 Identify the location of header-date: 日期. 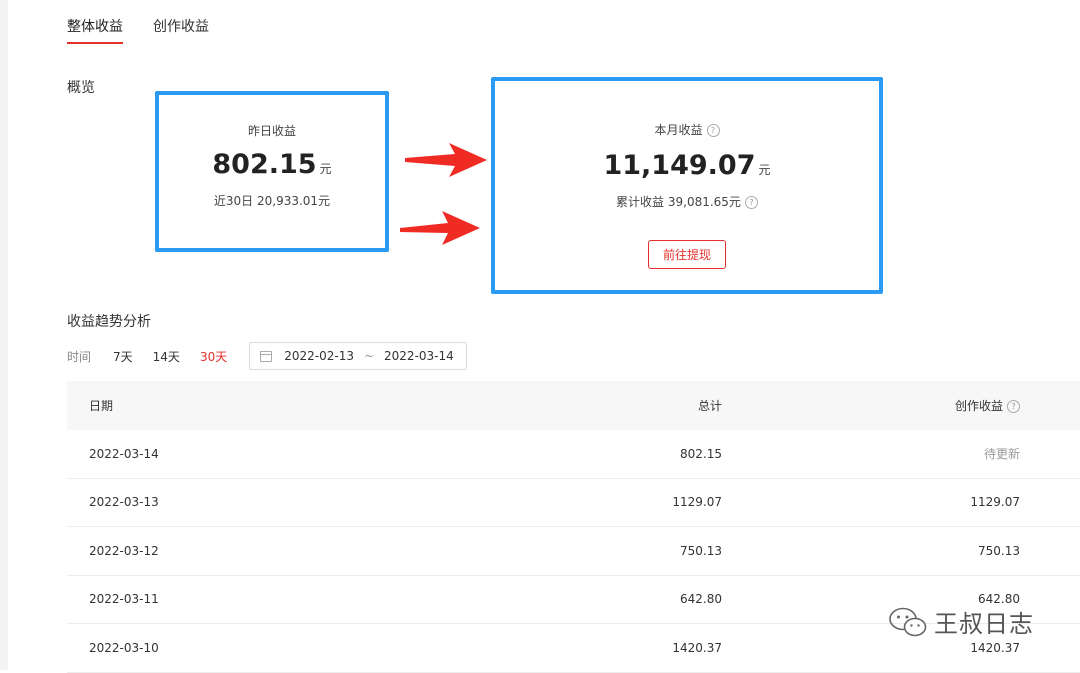
(101, 406).